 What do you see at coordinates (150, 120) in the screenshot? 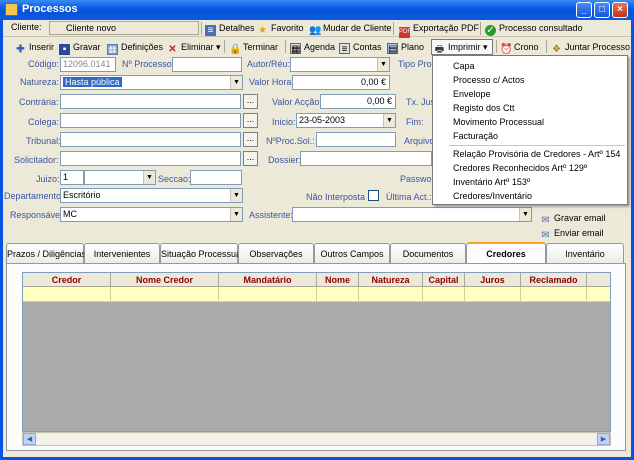
I see `colega-field` at bounding box center [150, 120].